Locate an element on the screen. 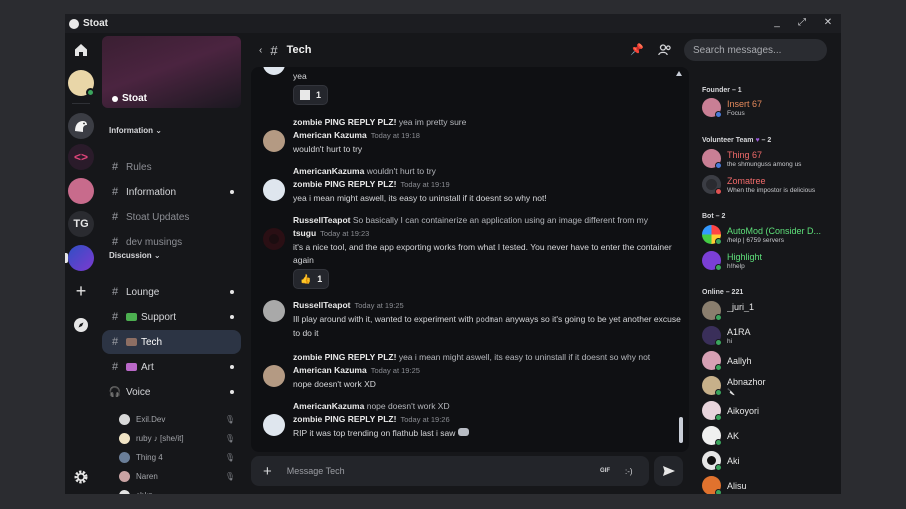 The width and height of the screenshot is (906, 509). voice-user: chkz is located at coordinates (179, 490).